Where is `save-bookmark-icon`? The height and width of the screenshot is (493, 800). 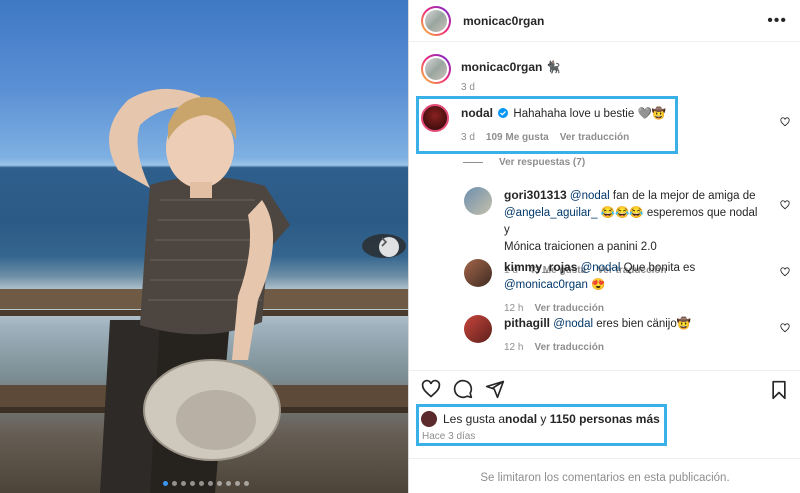 save-bookmark-icon is located at coordinates (779, 390).